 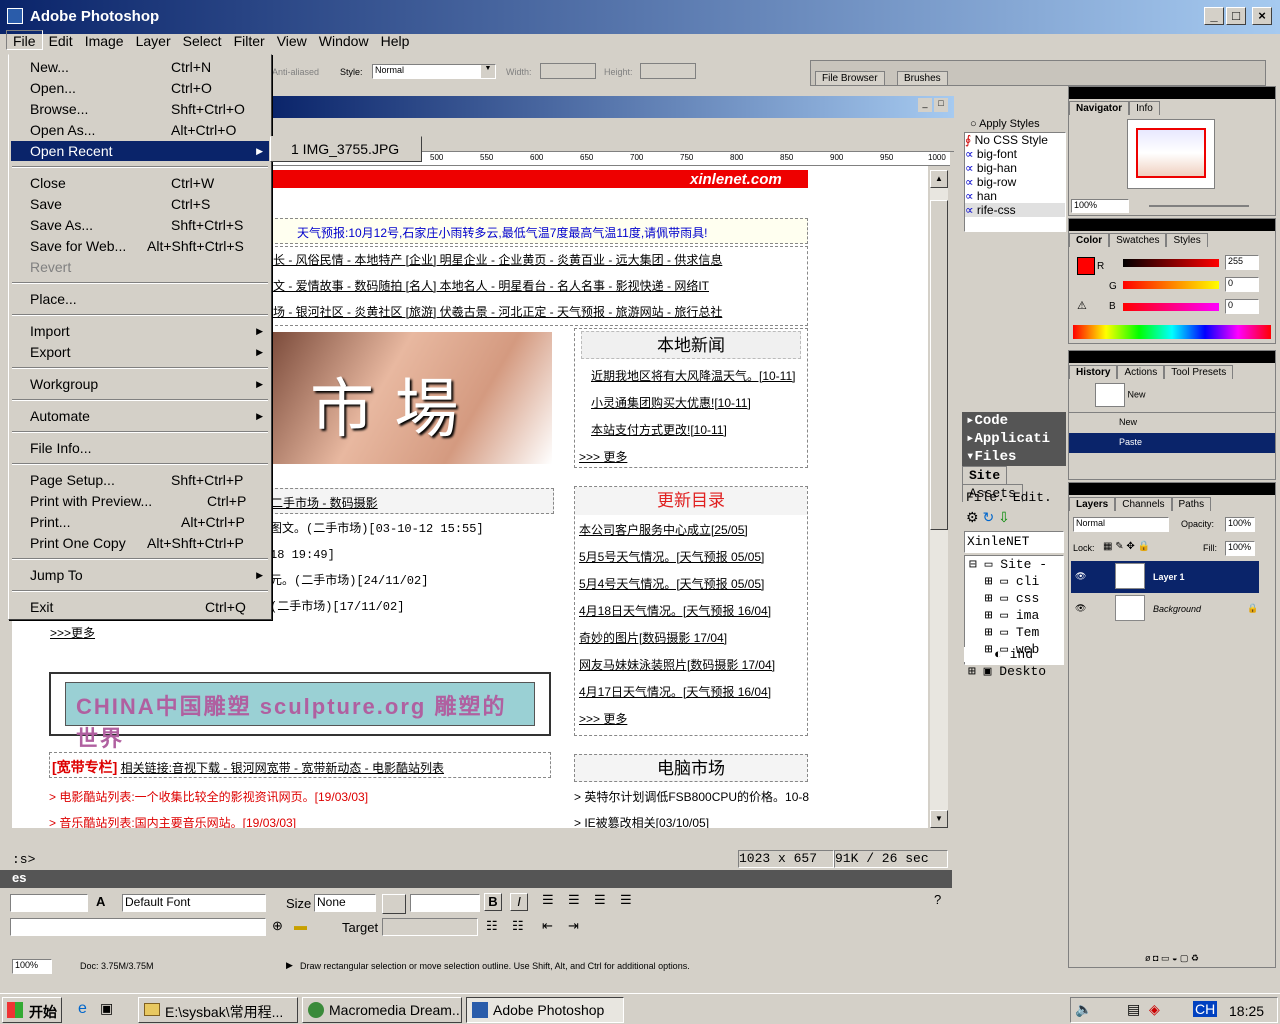 I want to click on layer-row: 👁 Layer 1, so click(x=1165, y=577).